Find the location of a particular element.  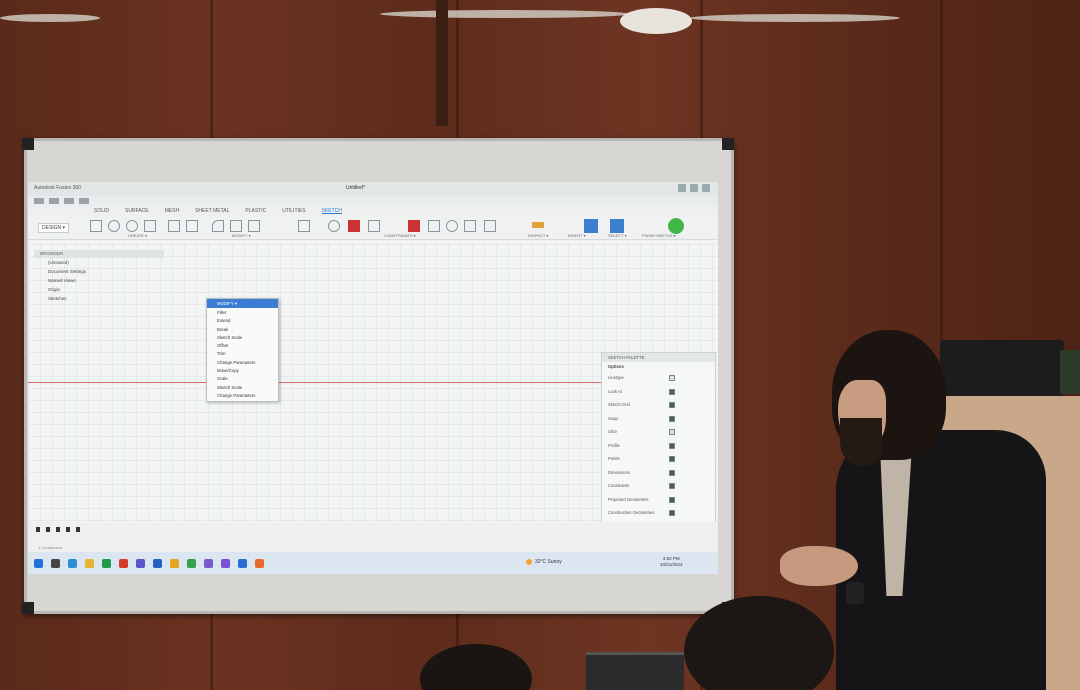

arc-icon is located at coordinates (132, 226).